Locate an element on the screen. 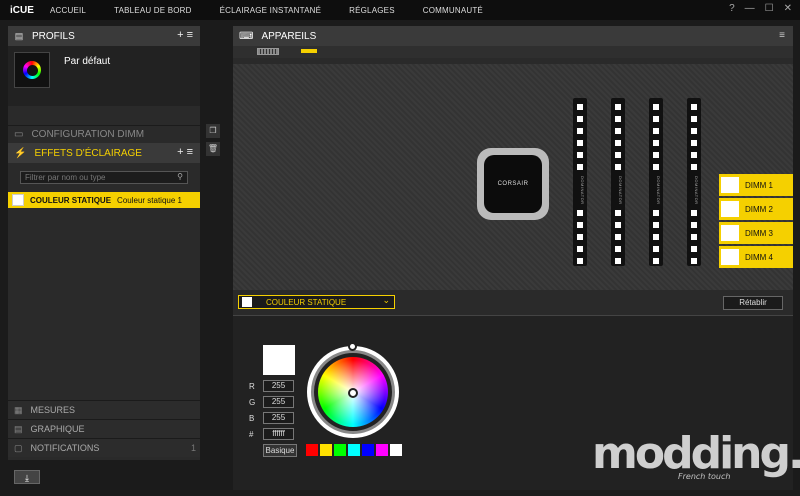 This screenshot has width=800, height=496. lightning-icon: ⚡ is located at coordinates (20, 153).